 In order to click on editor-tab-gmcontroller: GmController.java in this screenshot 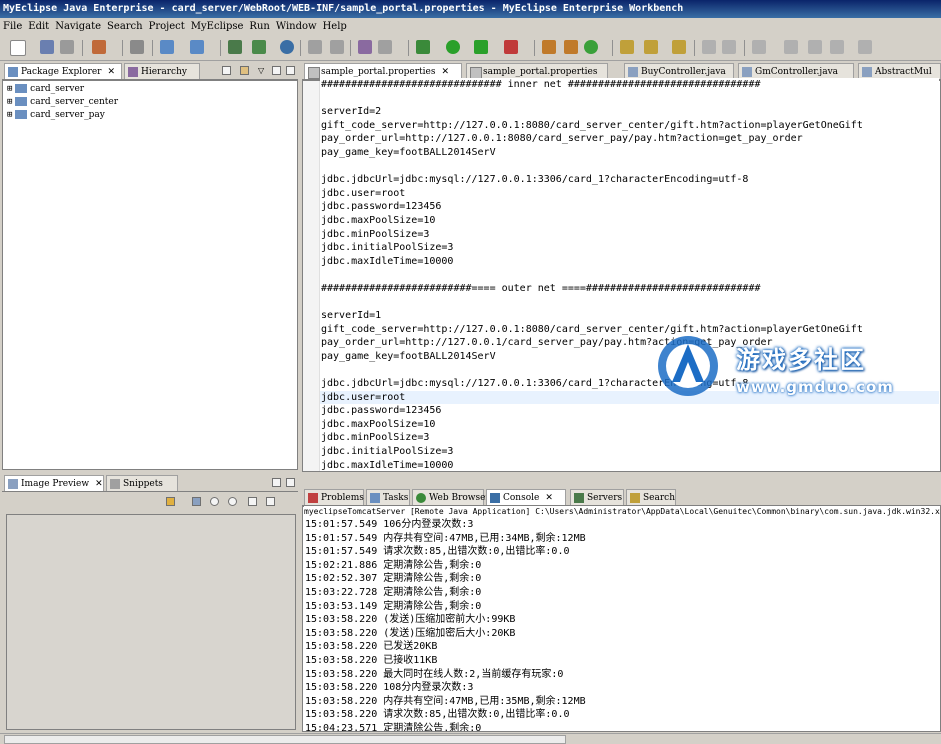, I will do `click(796, 71)`.